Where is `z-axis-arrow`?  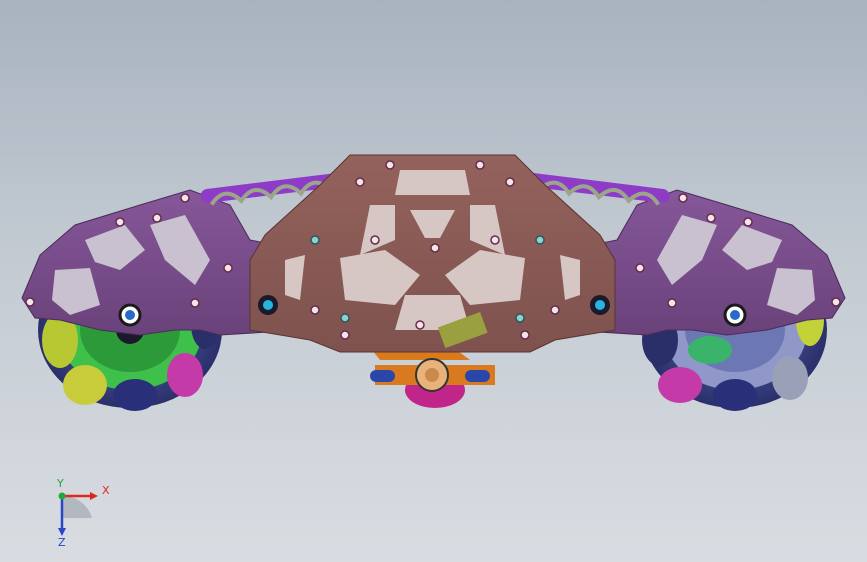
z-axis-arrow is located at coordinates (62, 532).